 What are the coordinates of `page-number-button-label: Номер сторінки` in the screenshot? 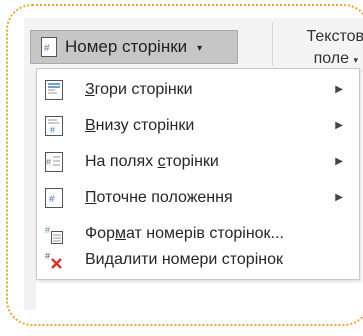 It's located at (126, 46).